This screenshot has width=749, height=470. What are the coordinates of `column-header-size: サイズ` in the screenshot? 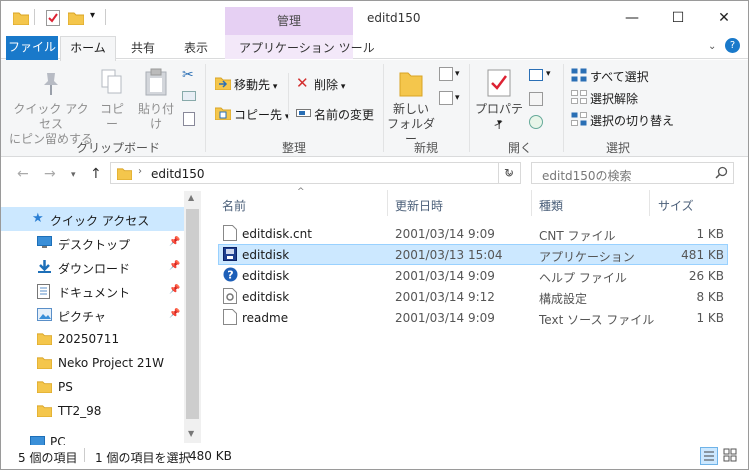 It's located at (676, 205).